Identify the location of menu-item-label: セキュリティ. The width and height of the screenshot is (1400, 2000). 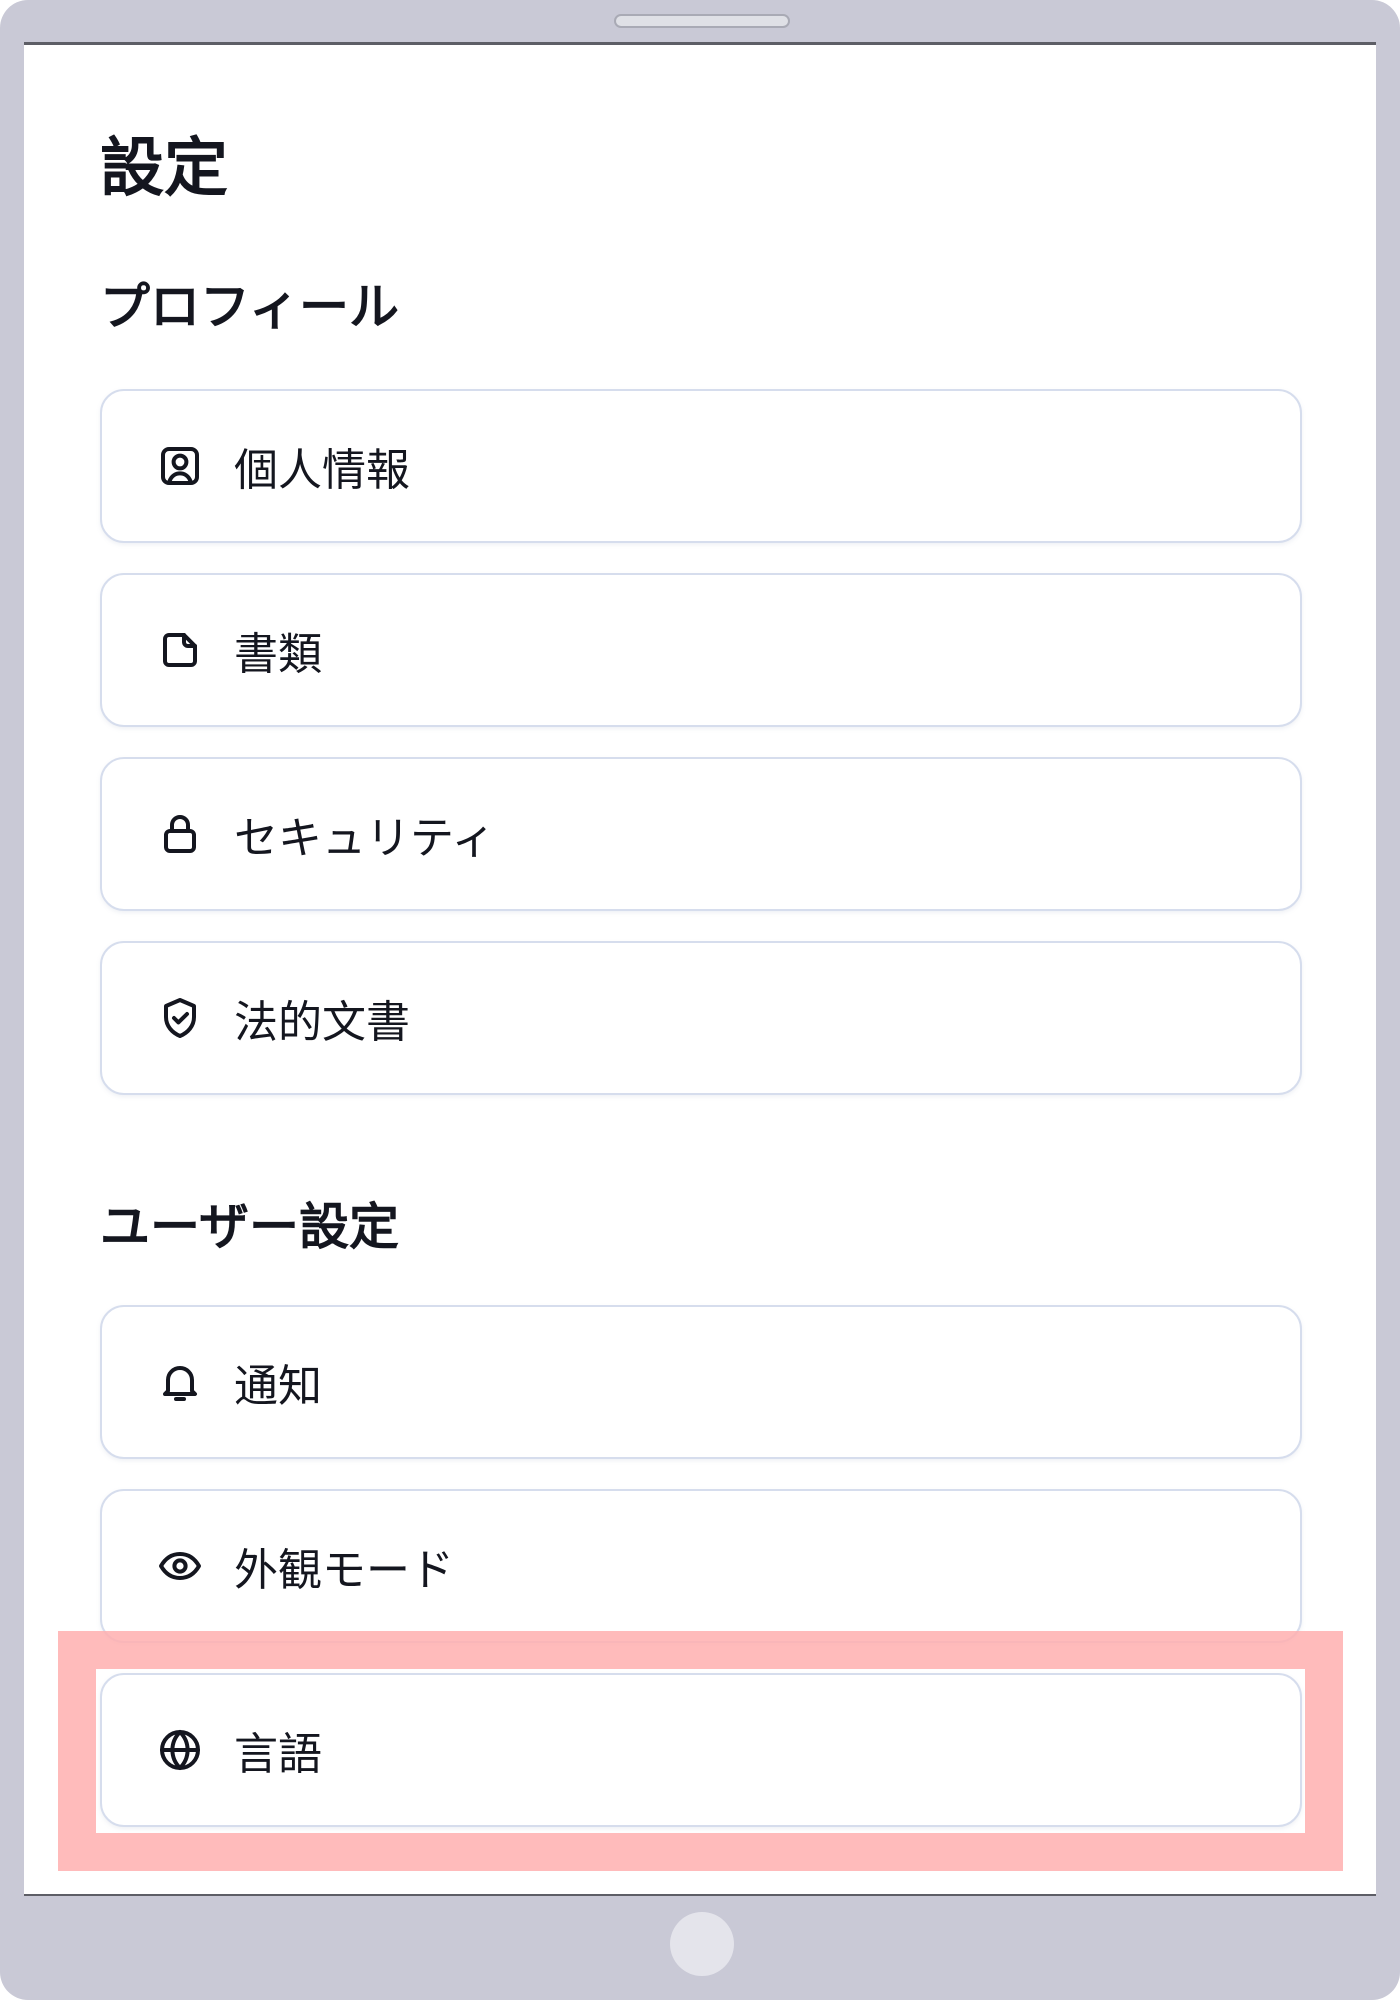
(365, 838).